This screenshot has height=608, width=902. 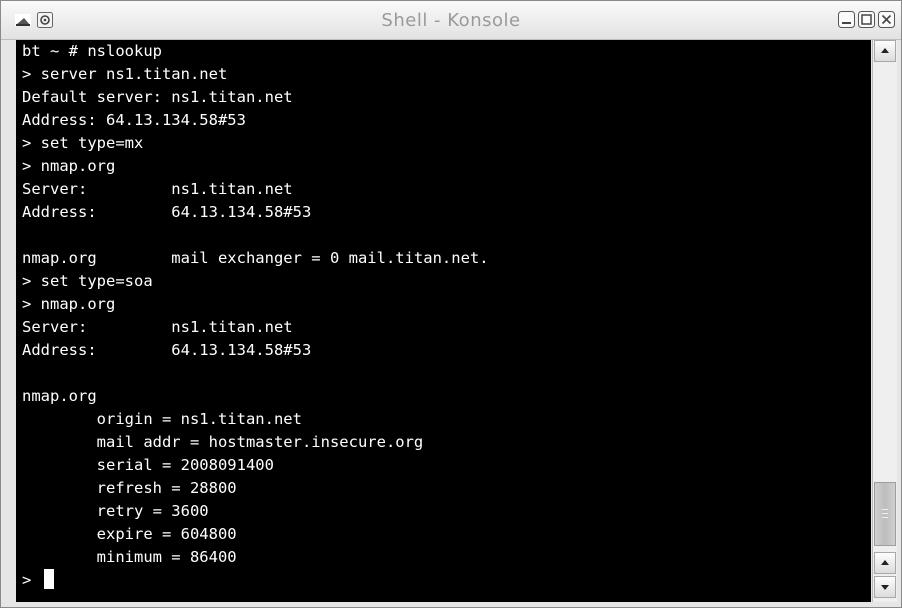 I want to click on vertical-scrollbar, so click(x=884, y=321).